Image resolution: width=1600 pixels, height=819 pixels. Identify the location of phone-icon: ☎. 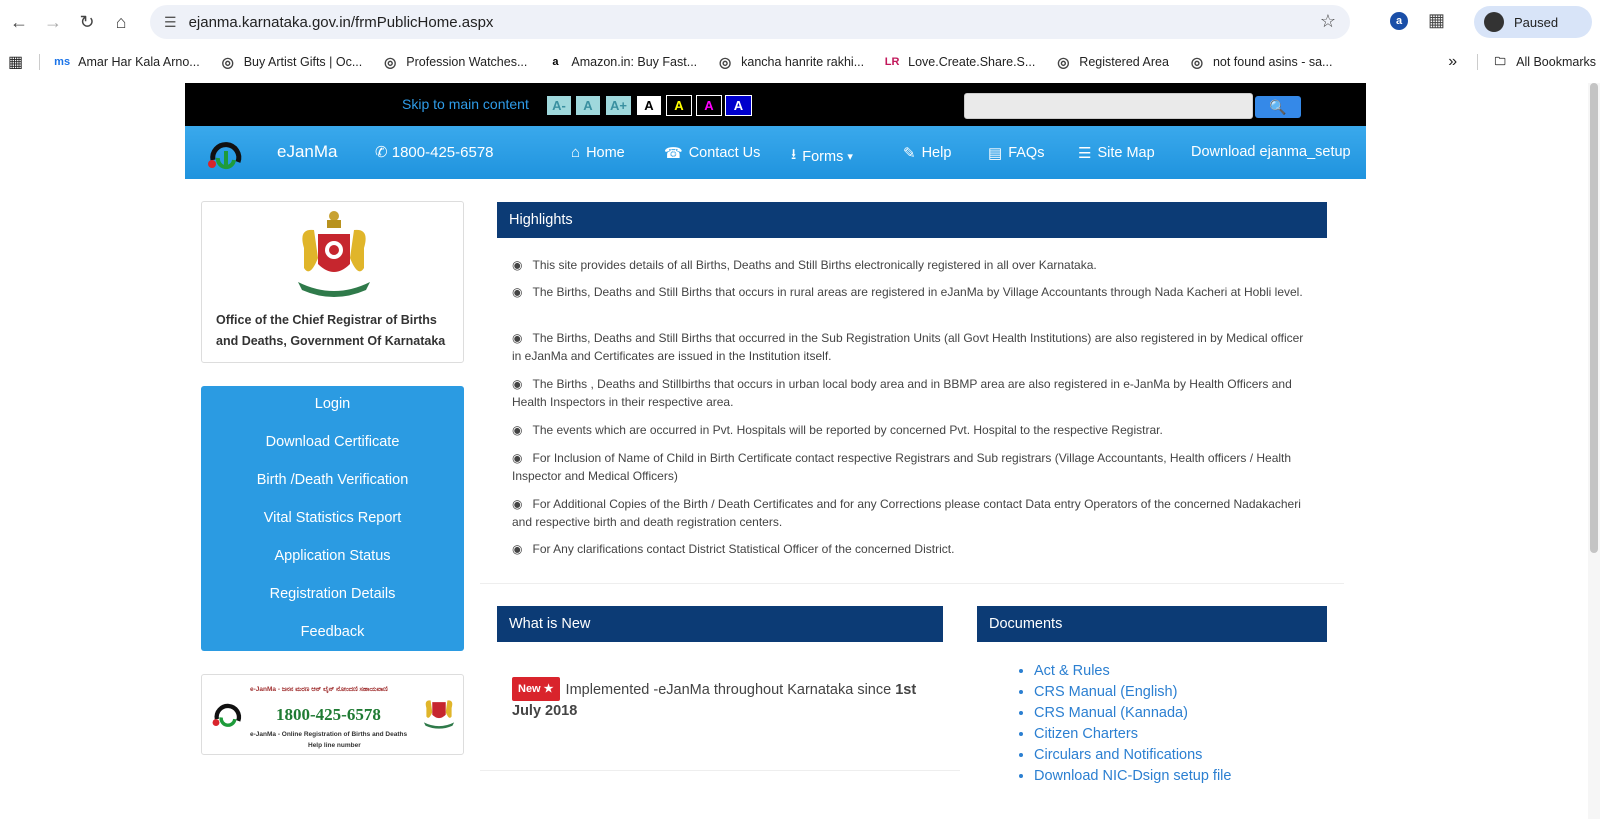
(673, 153).